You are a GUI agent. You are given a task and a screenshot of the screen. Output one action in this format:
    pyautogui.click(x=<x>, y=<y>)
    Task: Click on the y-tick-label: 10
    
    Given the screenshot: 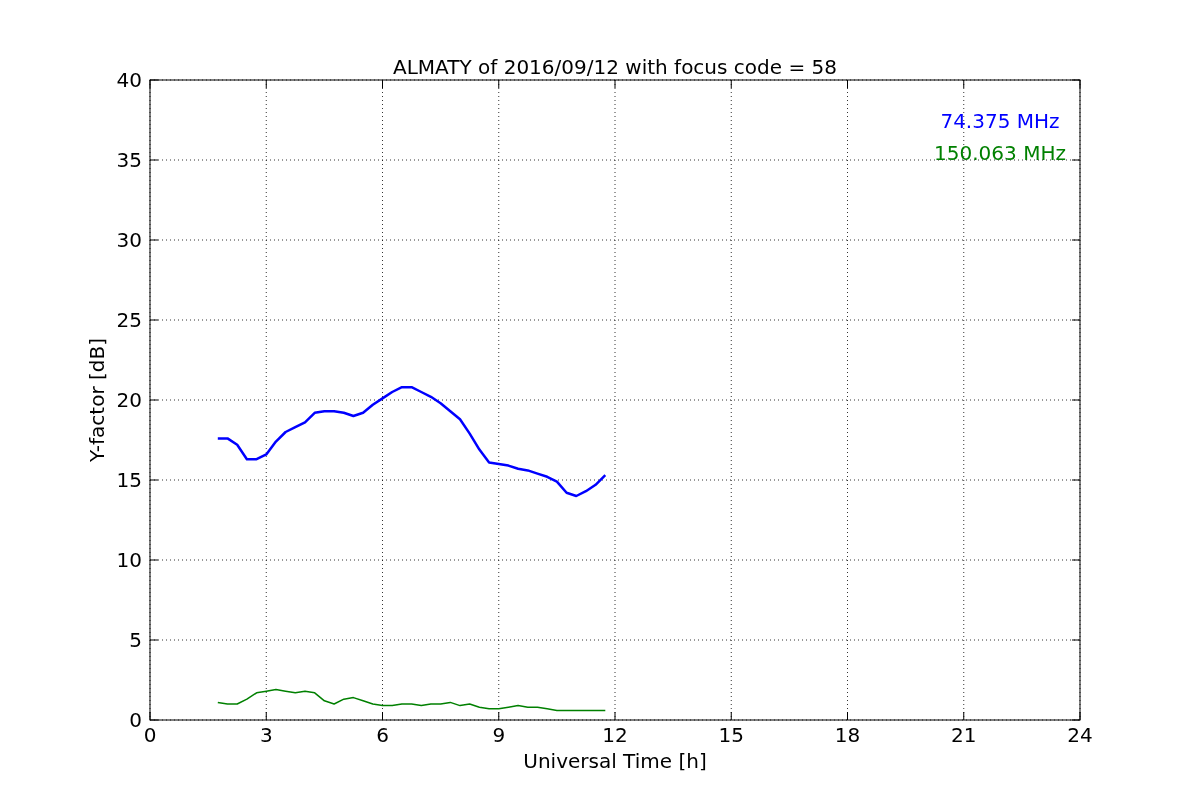 What is the action you would take?
    pyautogui.click(x=129, y=560)
    